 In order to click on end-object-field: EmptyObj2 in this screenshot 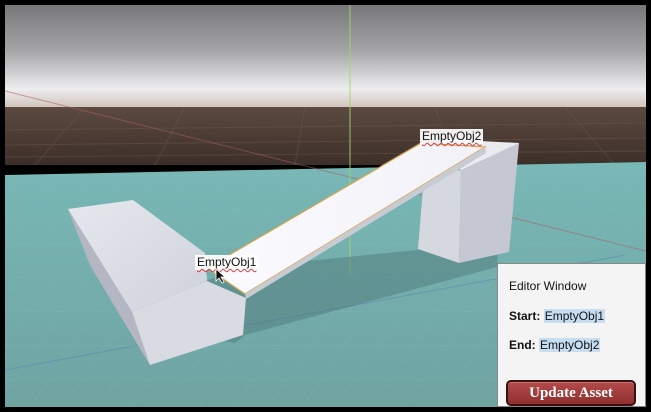, I will do `click(570, 345)`.